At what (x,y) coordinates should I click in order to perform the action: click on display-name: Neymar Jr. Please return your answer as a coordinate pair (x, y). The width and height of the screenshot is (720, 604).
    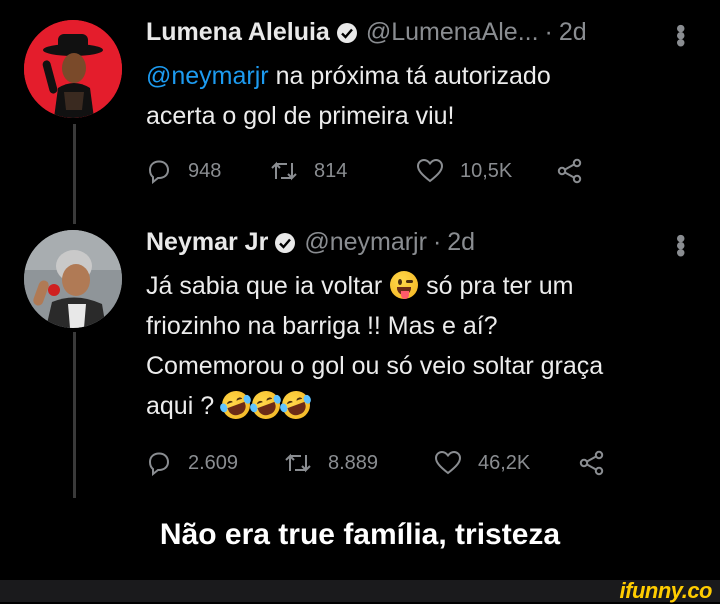
    Looking at the image, I should click on (207, 242).